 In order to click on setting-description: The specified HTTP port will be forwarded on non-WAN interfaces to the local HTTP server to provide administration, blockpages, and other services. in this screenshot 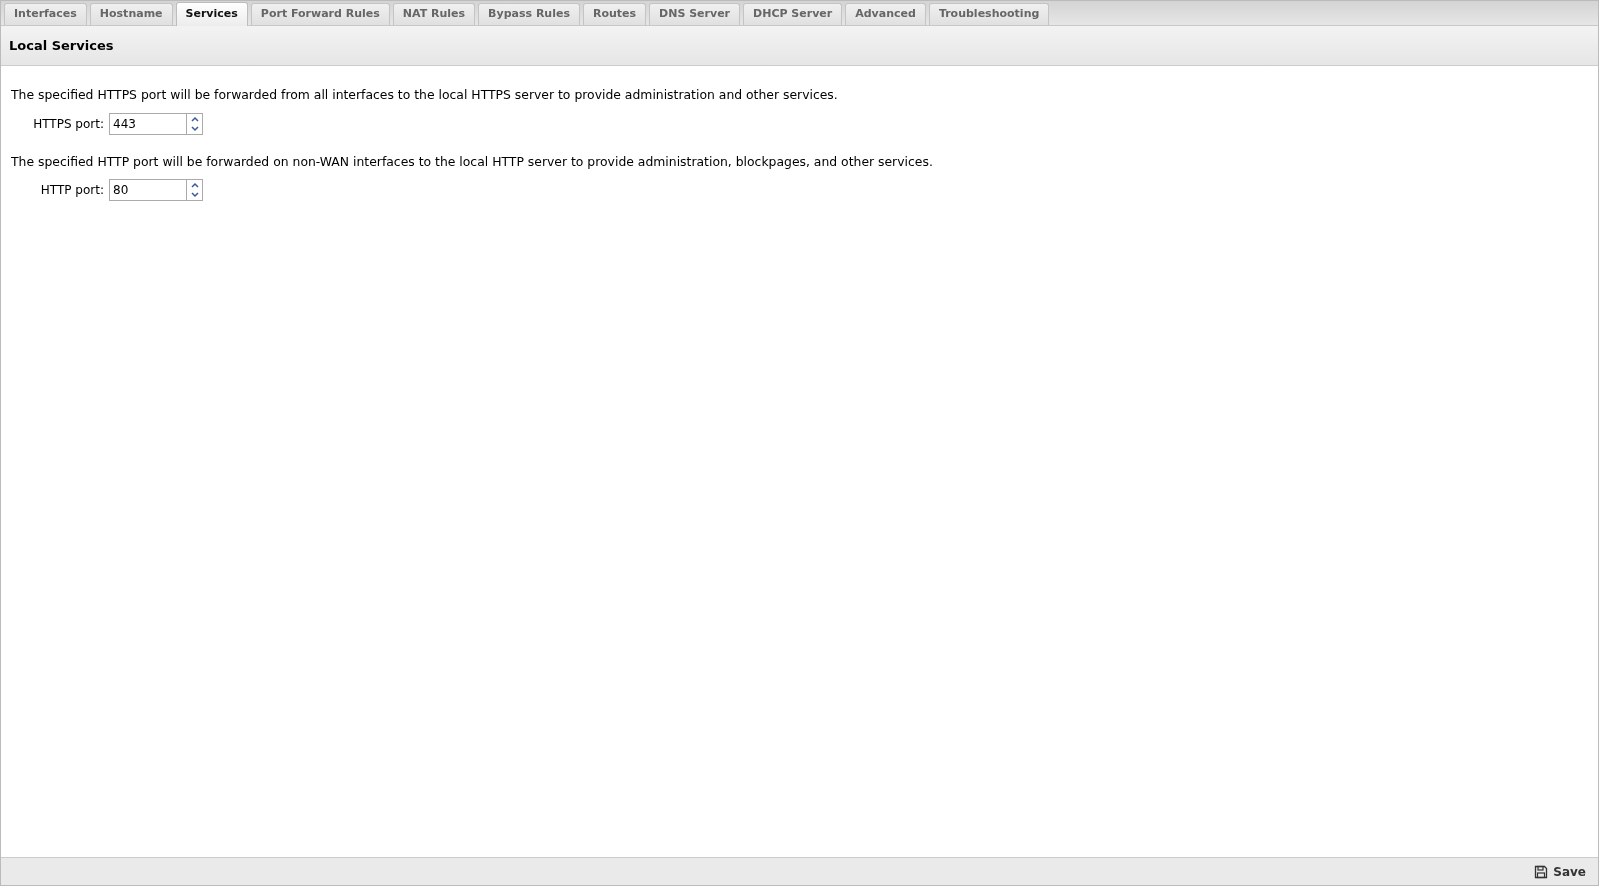, I will do `click(472, 161)`.